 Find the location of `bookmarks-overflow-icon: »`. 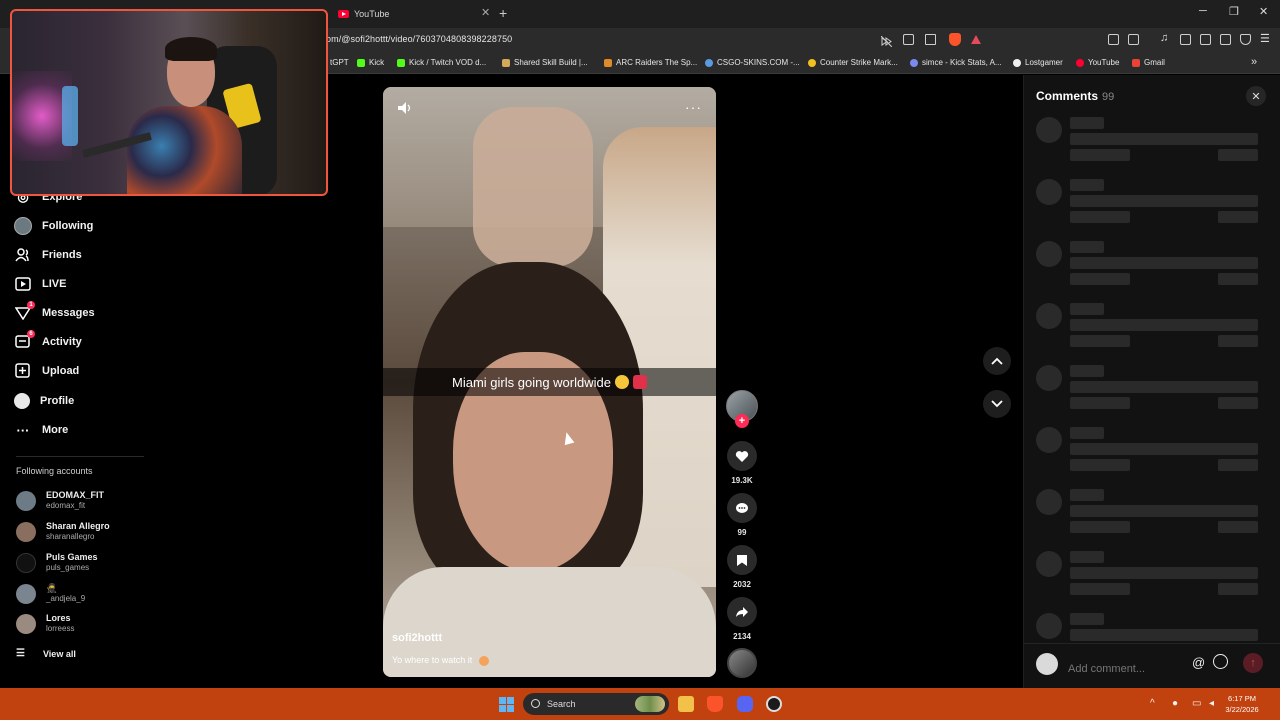

bookmarks-overflow-icon: » is located at coordinates (1254, 62).